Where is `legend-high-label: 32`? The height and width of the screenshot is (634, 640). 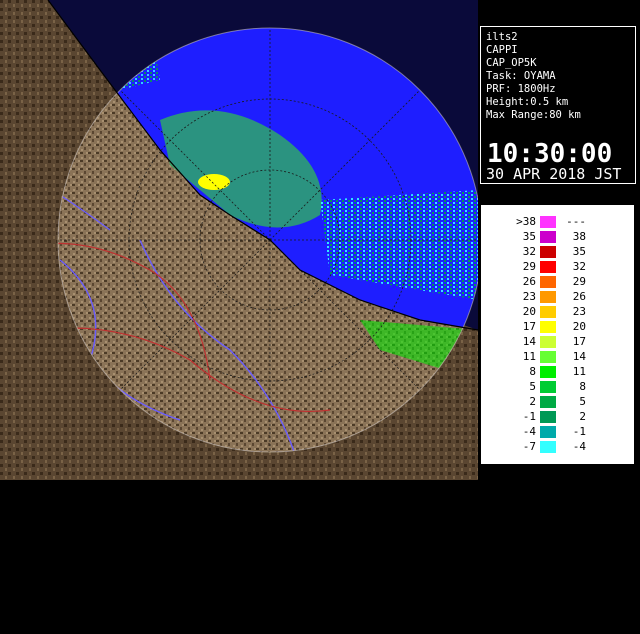
legend-high-label: 32 is located at coordinates (579, 266).